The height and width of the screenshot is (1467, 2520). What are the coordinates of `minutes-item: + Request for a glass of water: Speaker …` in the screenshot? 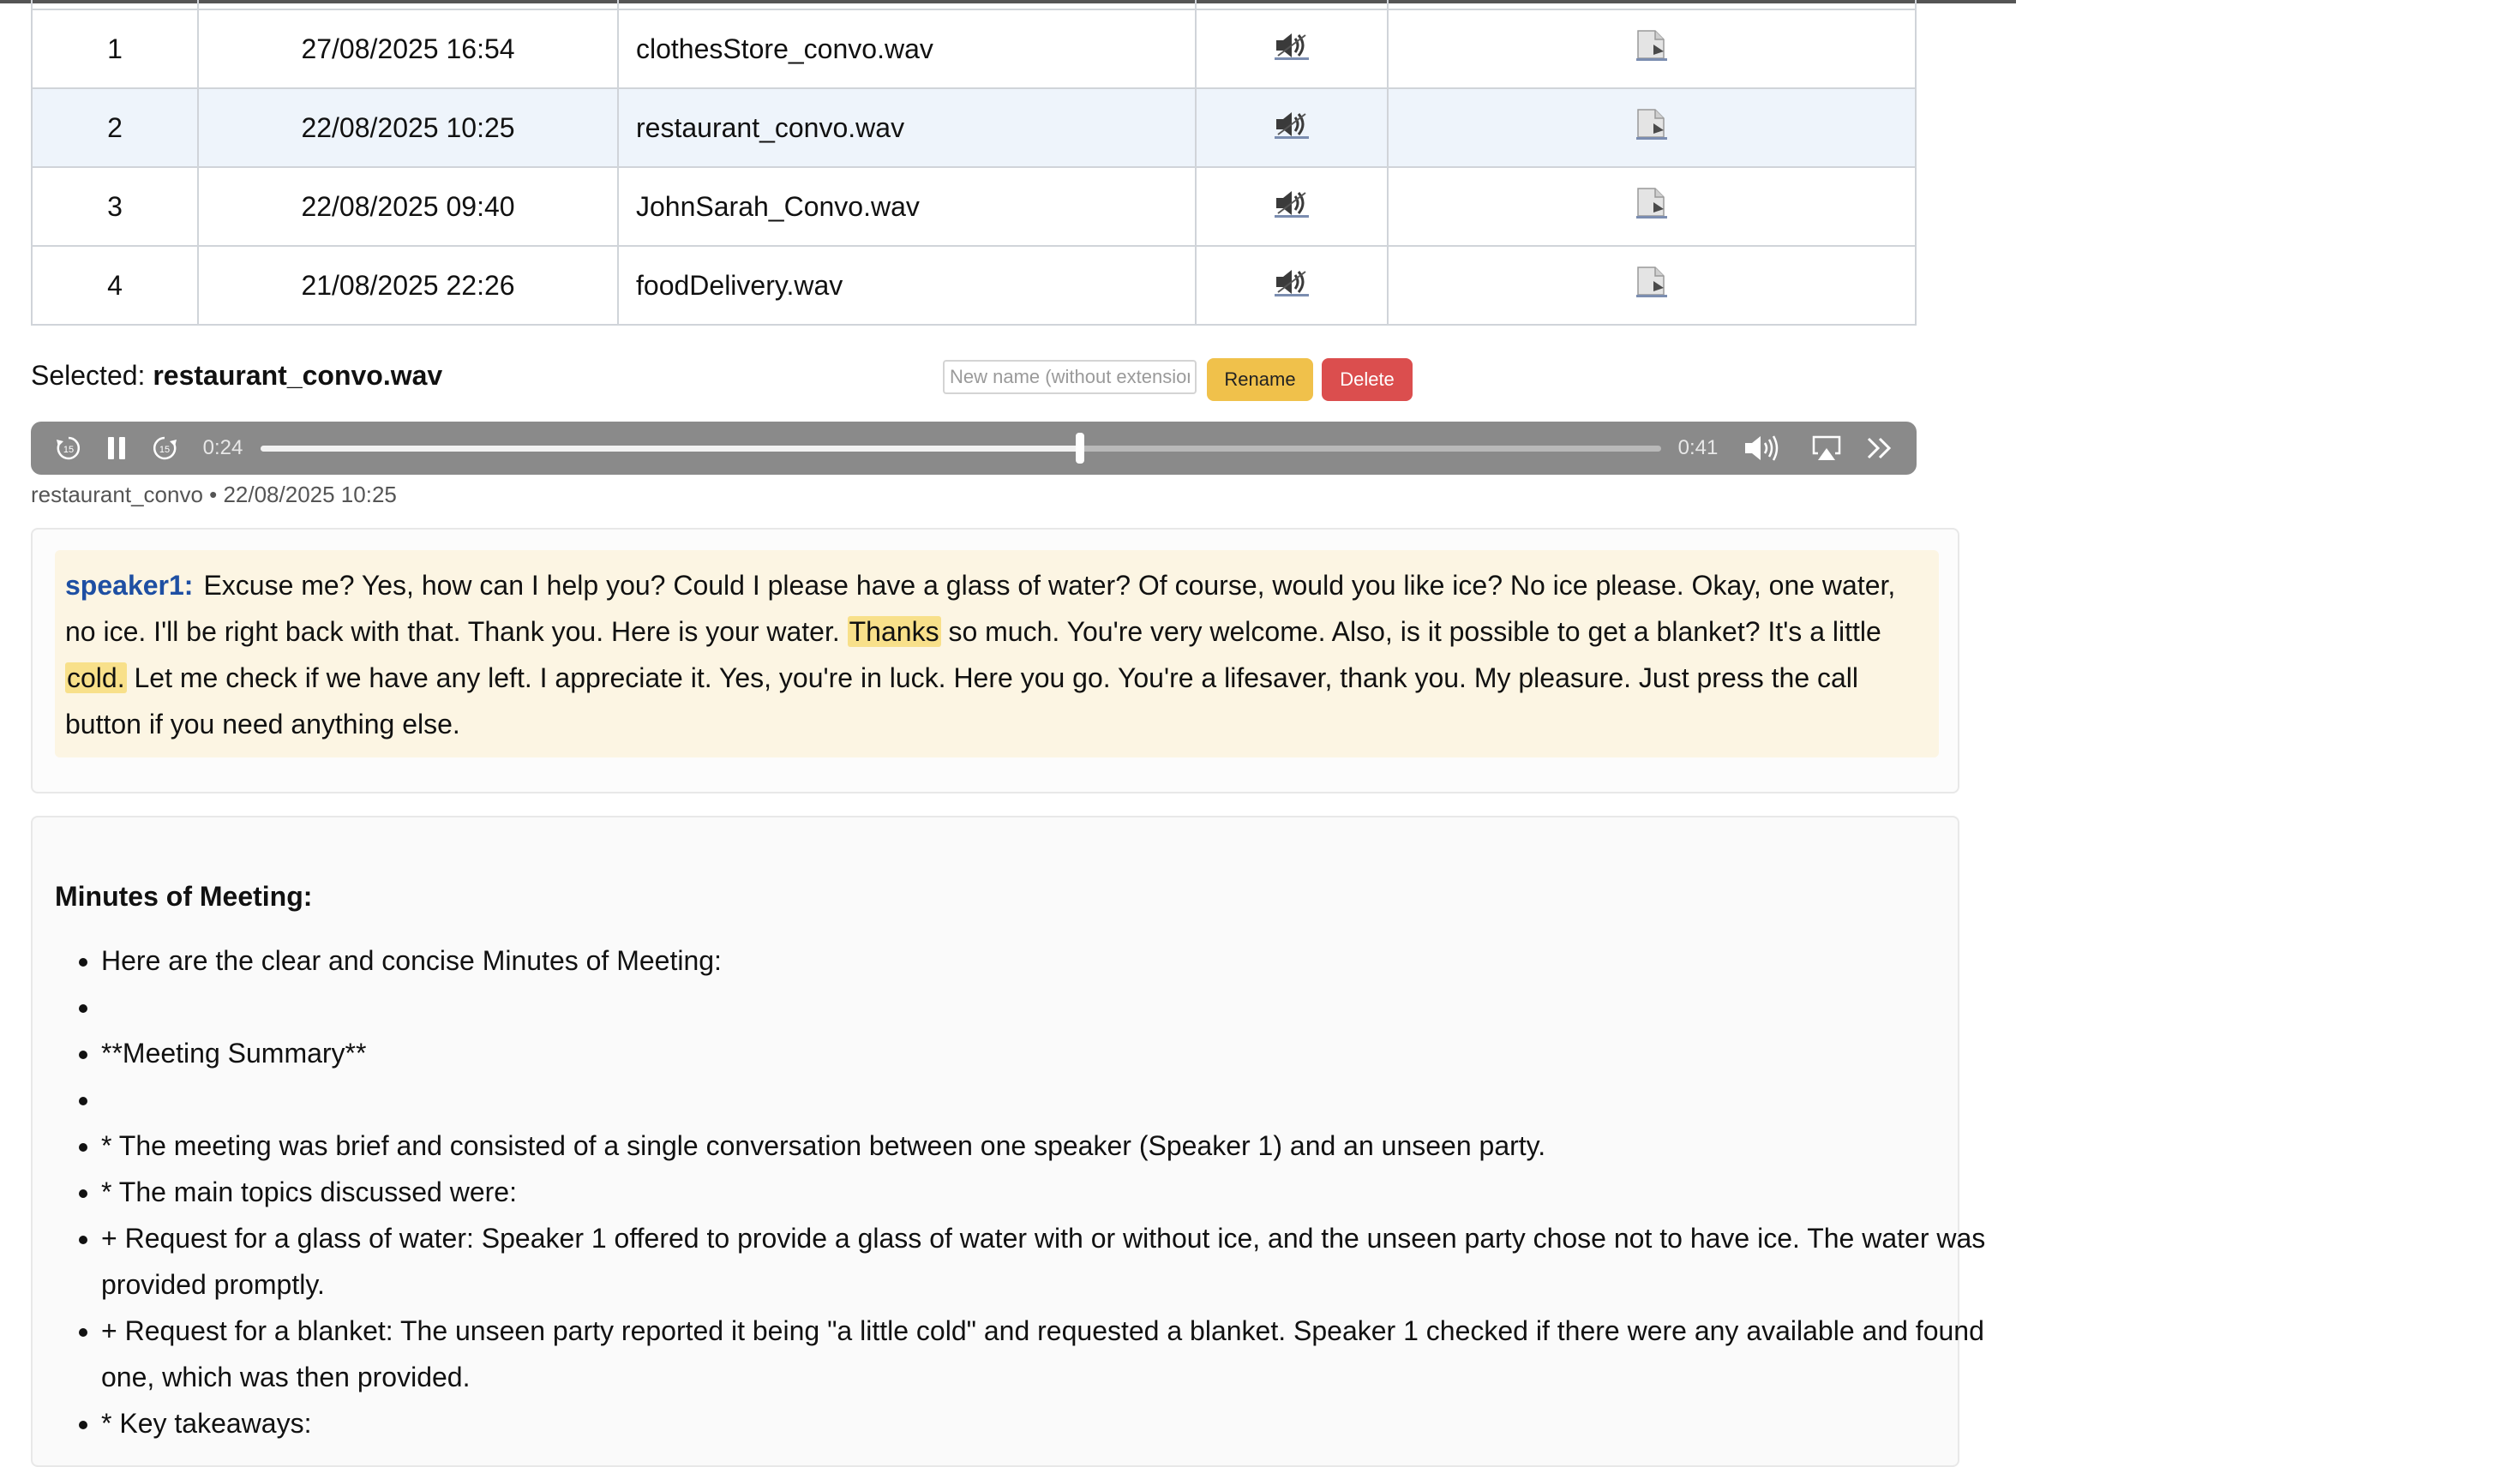 It's located at (1044, 1261).